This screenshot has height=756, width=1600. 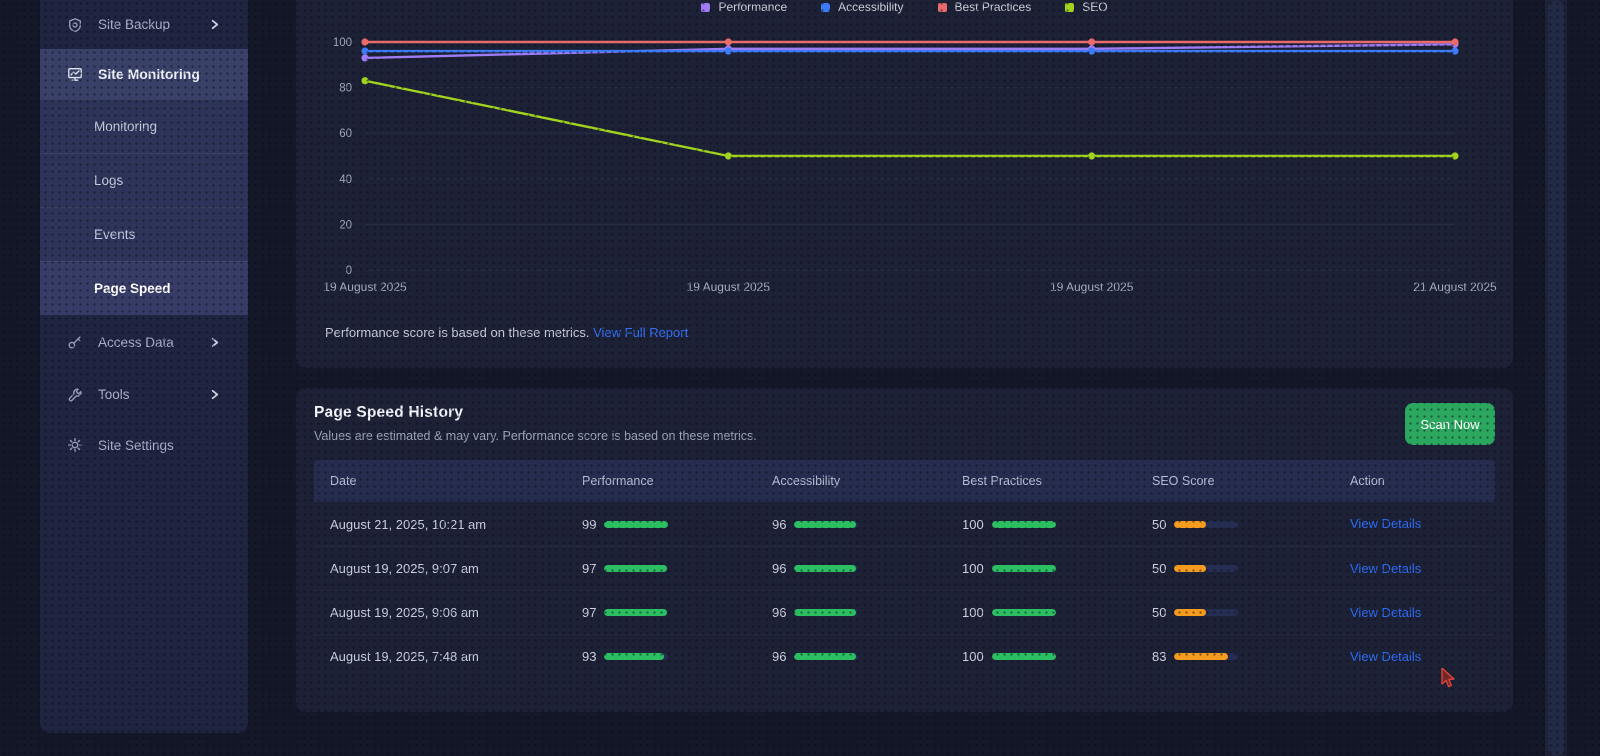 What do you see at coordinates (910, 118) in the screenshot?
I see `series-line-seo` at bounding box center [910, 118].